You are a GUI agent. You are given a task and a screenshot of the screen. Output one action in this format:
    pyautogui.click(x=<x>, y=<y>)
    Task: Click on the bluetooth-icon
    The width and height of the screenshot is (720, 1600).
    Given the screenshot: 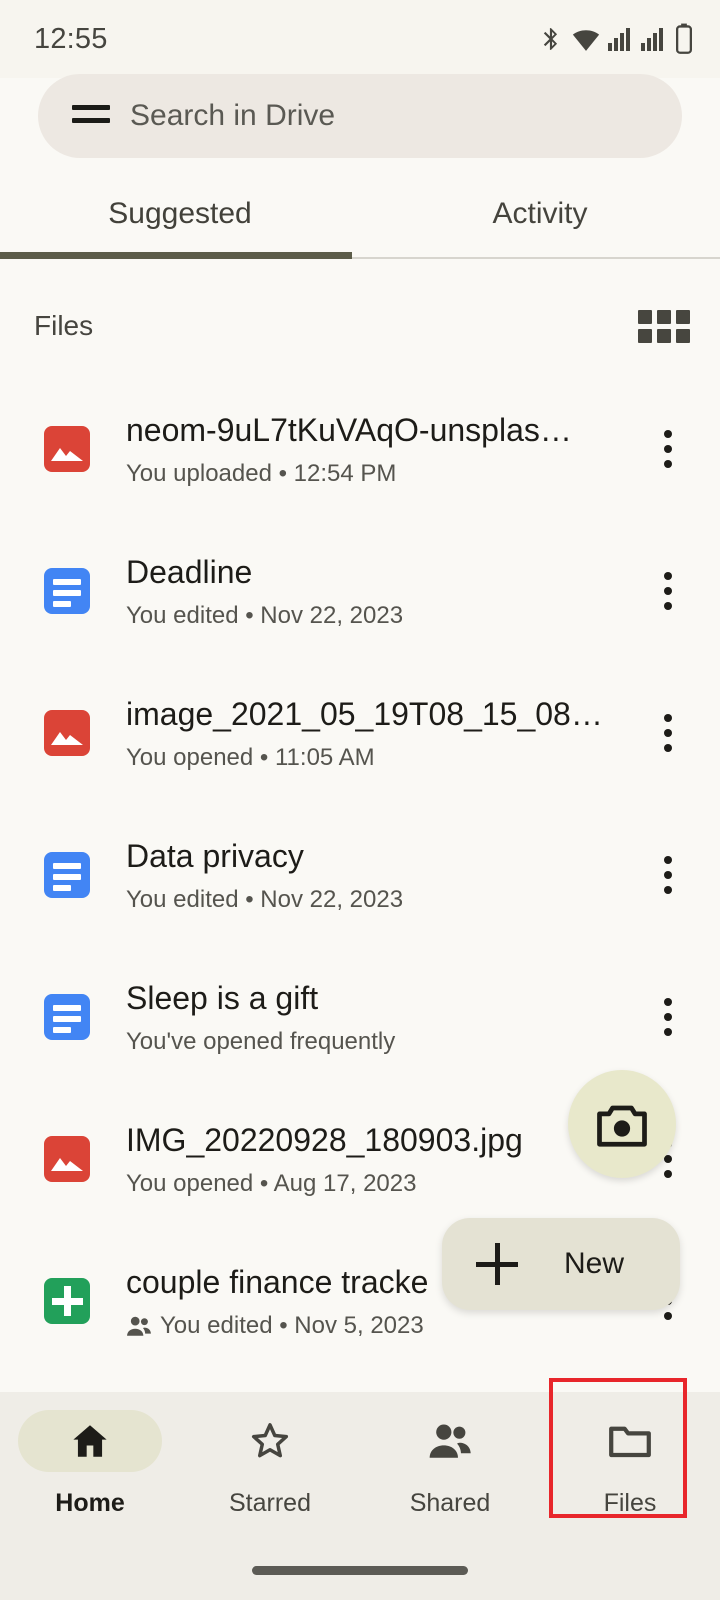 What is the action you would take?
    pyautogui.click(x=551, y=39)
    